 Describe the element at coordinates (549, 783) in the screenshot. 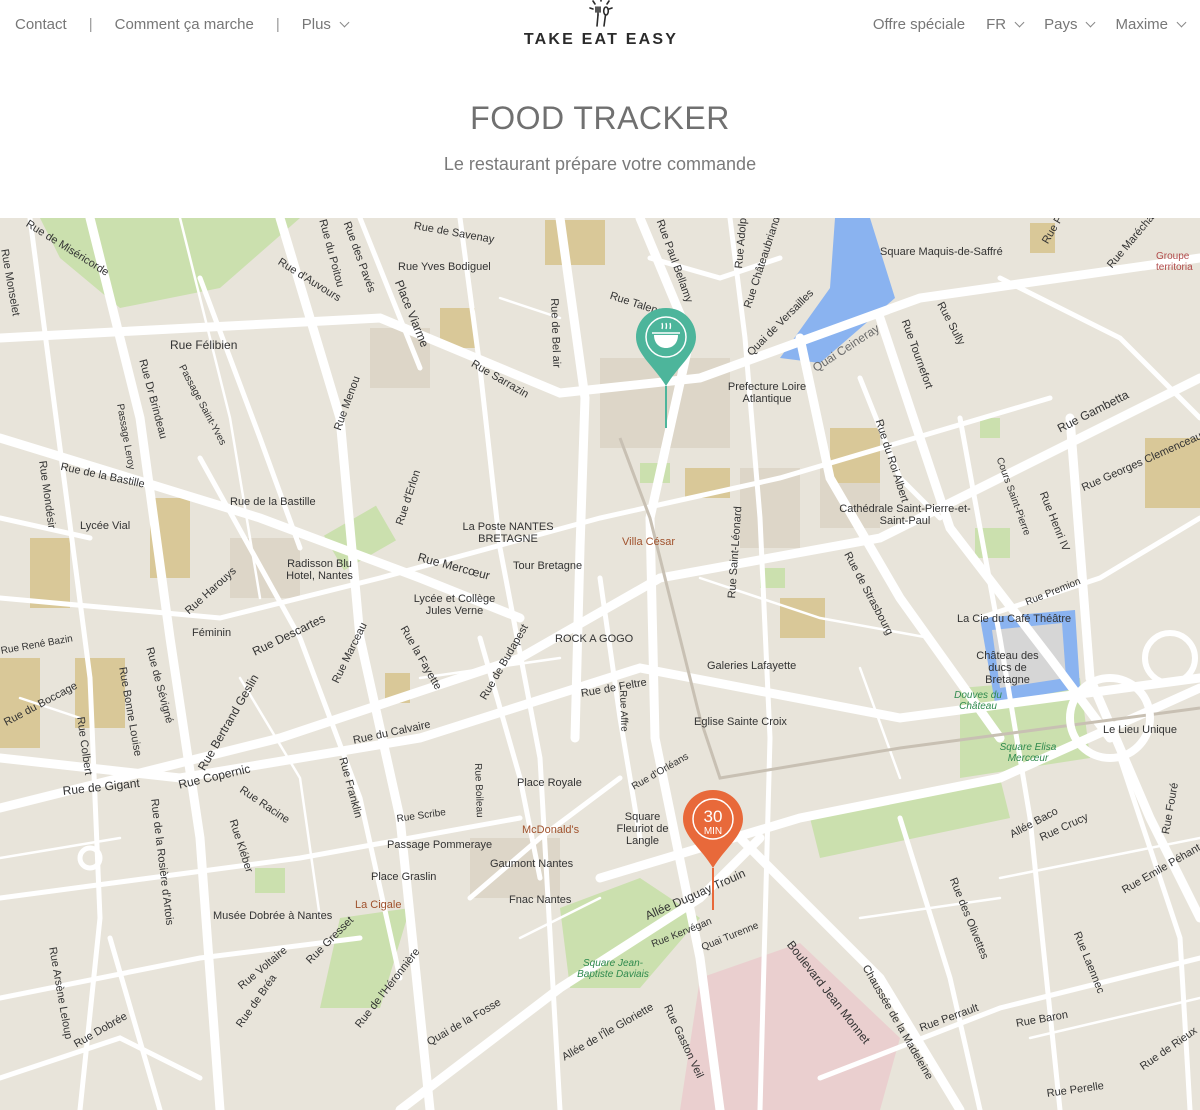

I see `place-label: Place Royale` at that location.